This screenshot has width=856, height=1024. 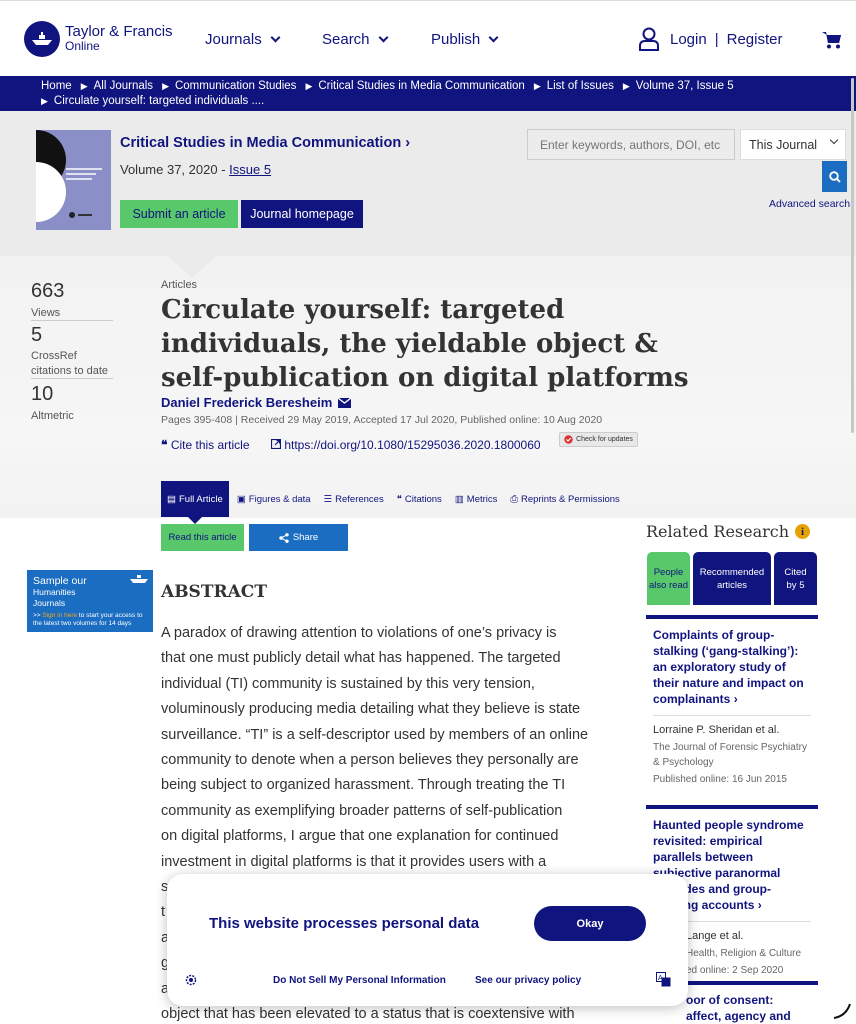 I want to click on page-scrollbar, so click(x=852, y=255).